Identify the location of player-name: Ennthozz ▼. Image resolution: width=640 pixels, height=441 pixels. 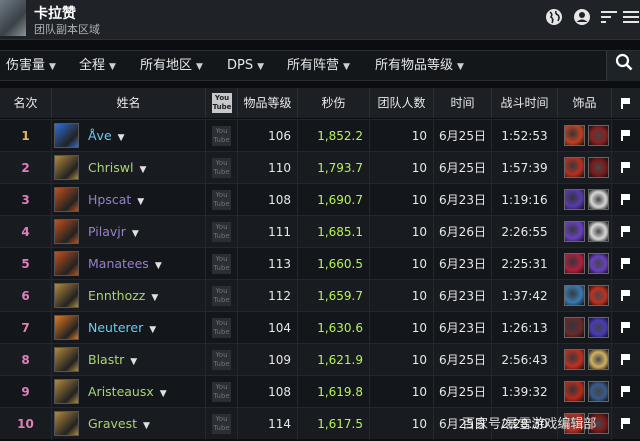
(146, 296).